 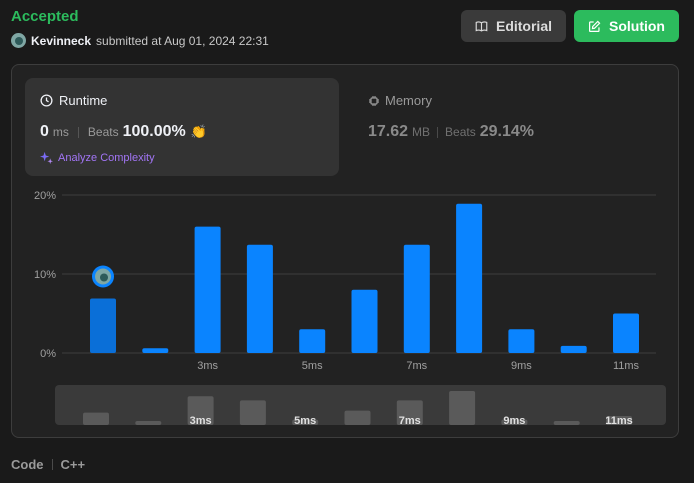 What do you see at coordinates (523, 26) in the screenshot?
I see `editorial-label: Editorial` at bounding box center [523, 26].